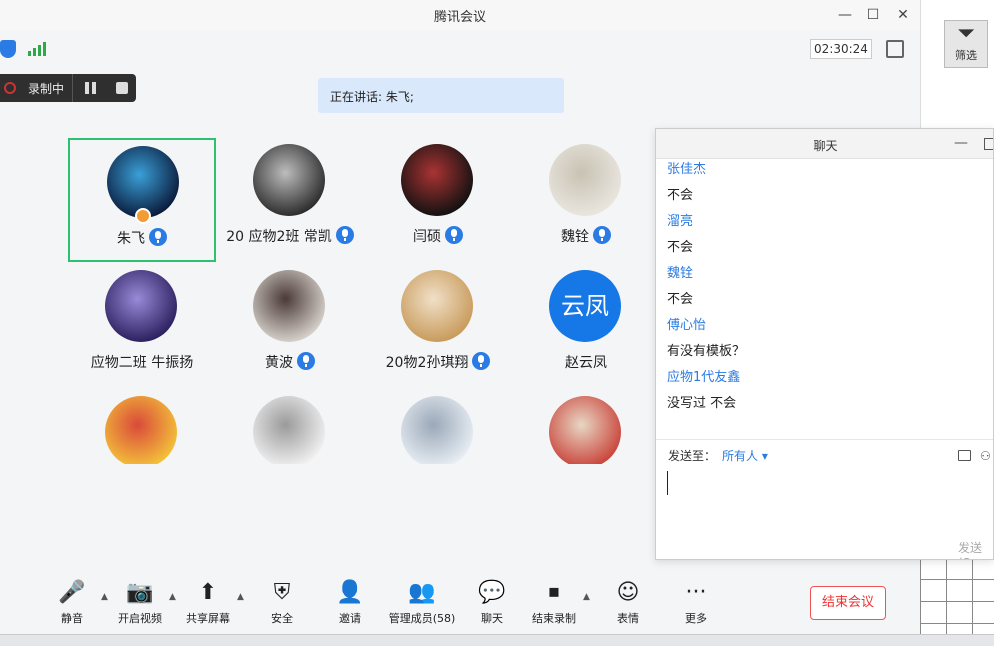 This screenshot has width=994, height=646. I want to click on send-to: 发送至： 所有人 ▾, so click(718, 455).